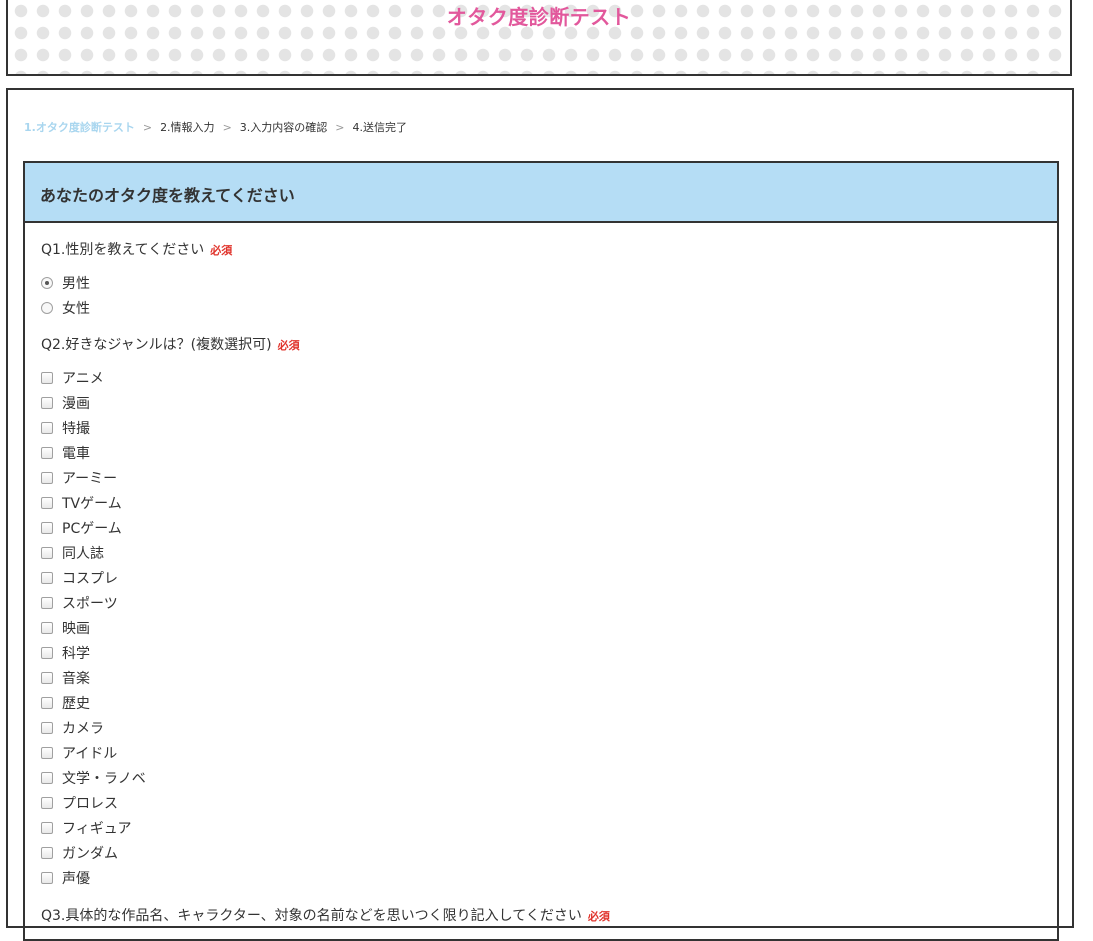 This screenshot has height=941, width=1093. What do you see at coordinates (92, 504) in the screenshot?
I see `option-label: TVゲーム` at bounding box center [92, 504].